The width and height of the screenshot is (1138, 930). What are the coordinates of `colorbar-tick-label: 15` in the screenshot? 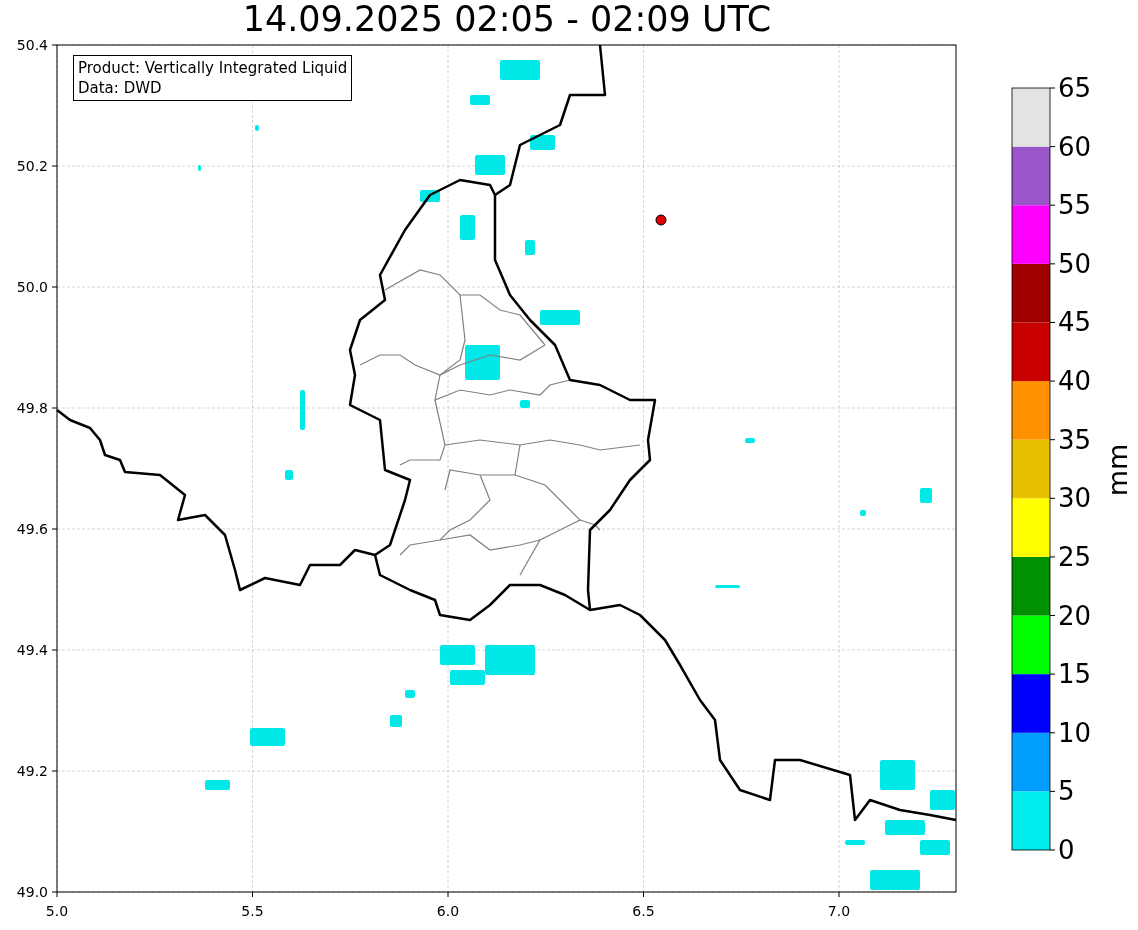 It's located at (1075, 674).